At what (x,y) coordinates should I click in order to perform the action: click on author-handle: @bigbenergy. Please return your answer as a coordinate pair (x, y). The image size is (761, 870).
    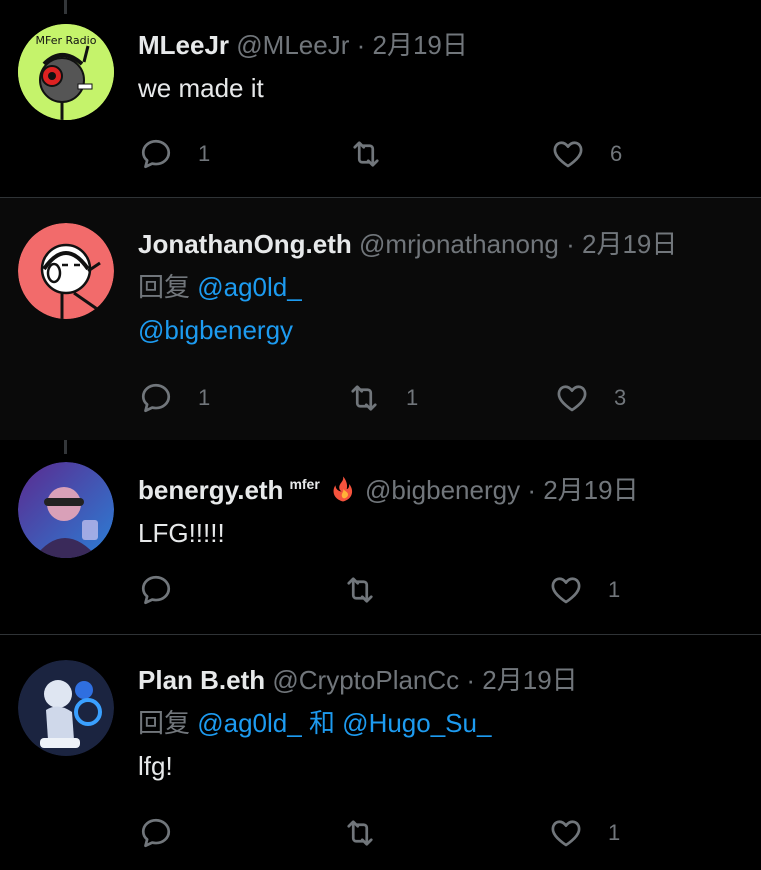
    Looking at the image, I should click on (442, 490).